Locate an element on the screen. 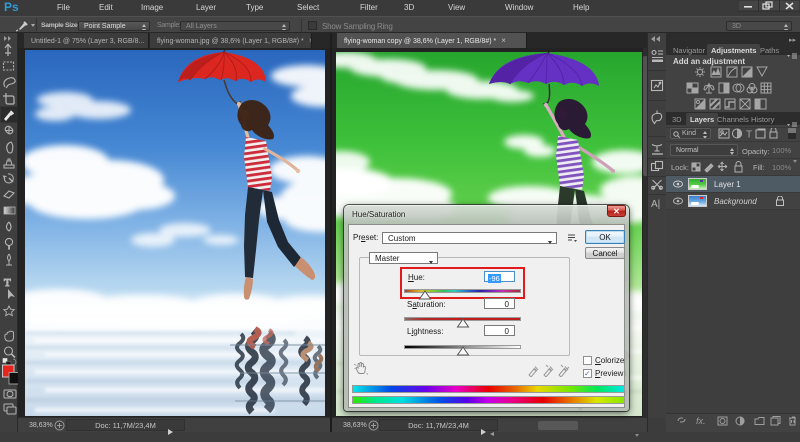 Image resolution: width=800 pixels, height=442 pixels. svg-text: A| is located at coordinates (655, 204).